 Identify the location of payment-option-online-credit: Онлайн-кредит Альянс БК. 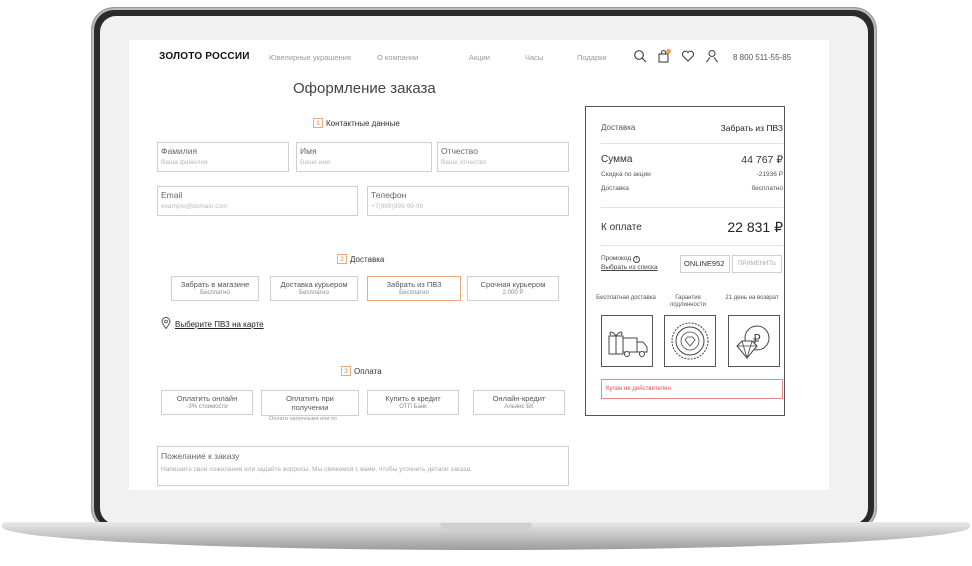
(519, 402).